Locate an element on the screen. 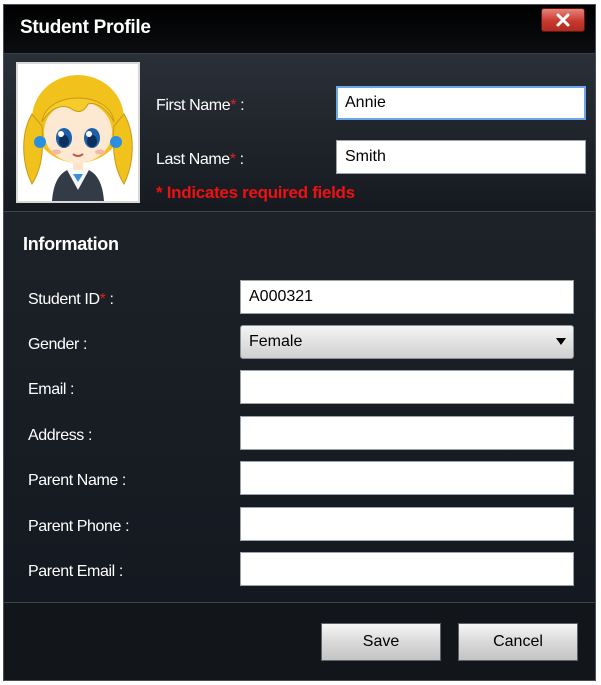  close-button is located at coordinates (563, 20).